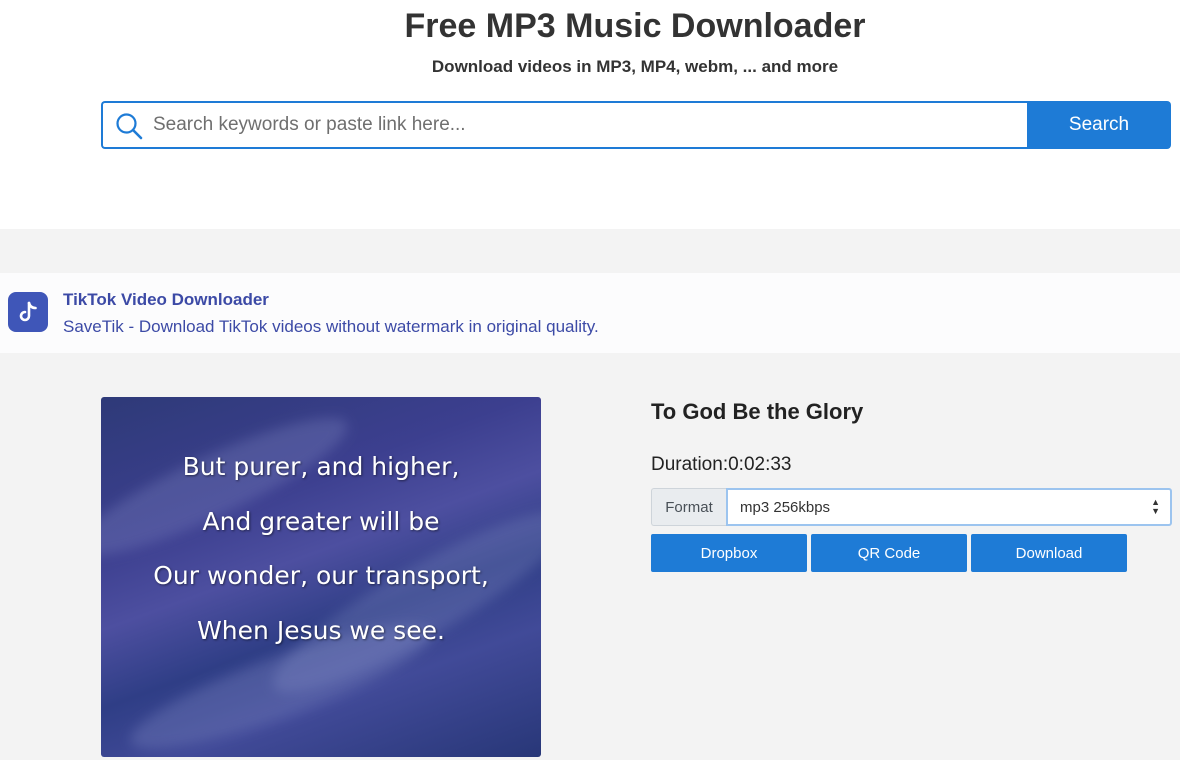 This screenshot has width=1180, height=760. Describe the element at coordinates (729, 553) in the screenshot. I see `dropbox-button: Dropbox` at that location.